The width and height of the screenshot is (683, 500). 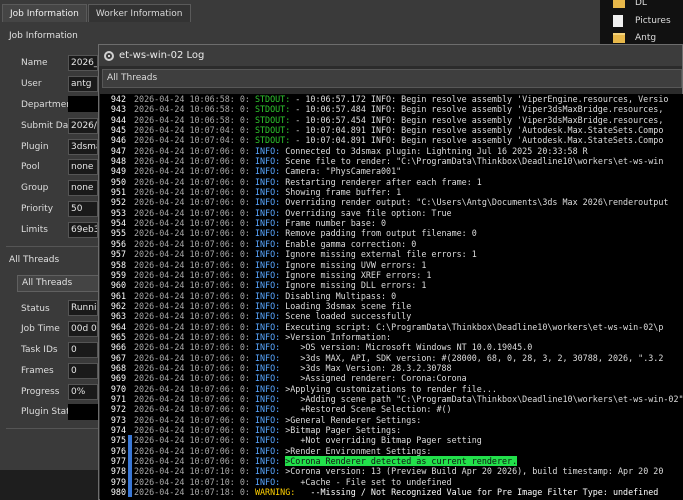 I want to click on explorer-item-antg: Antg, so click(x=634, y=38).